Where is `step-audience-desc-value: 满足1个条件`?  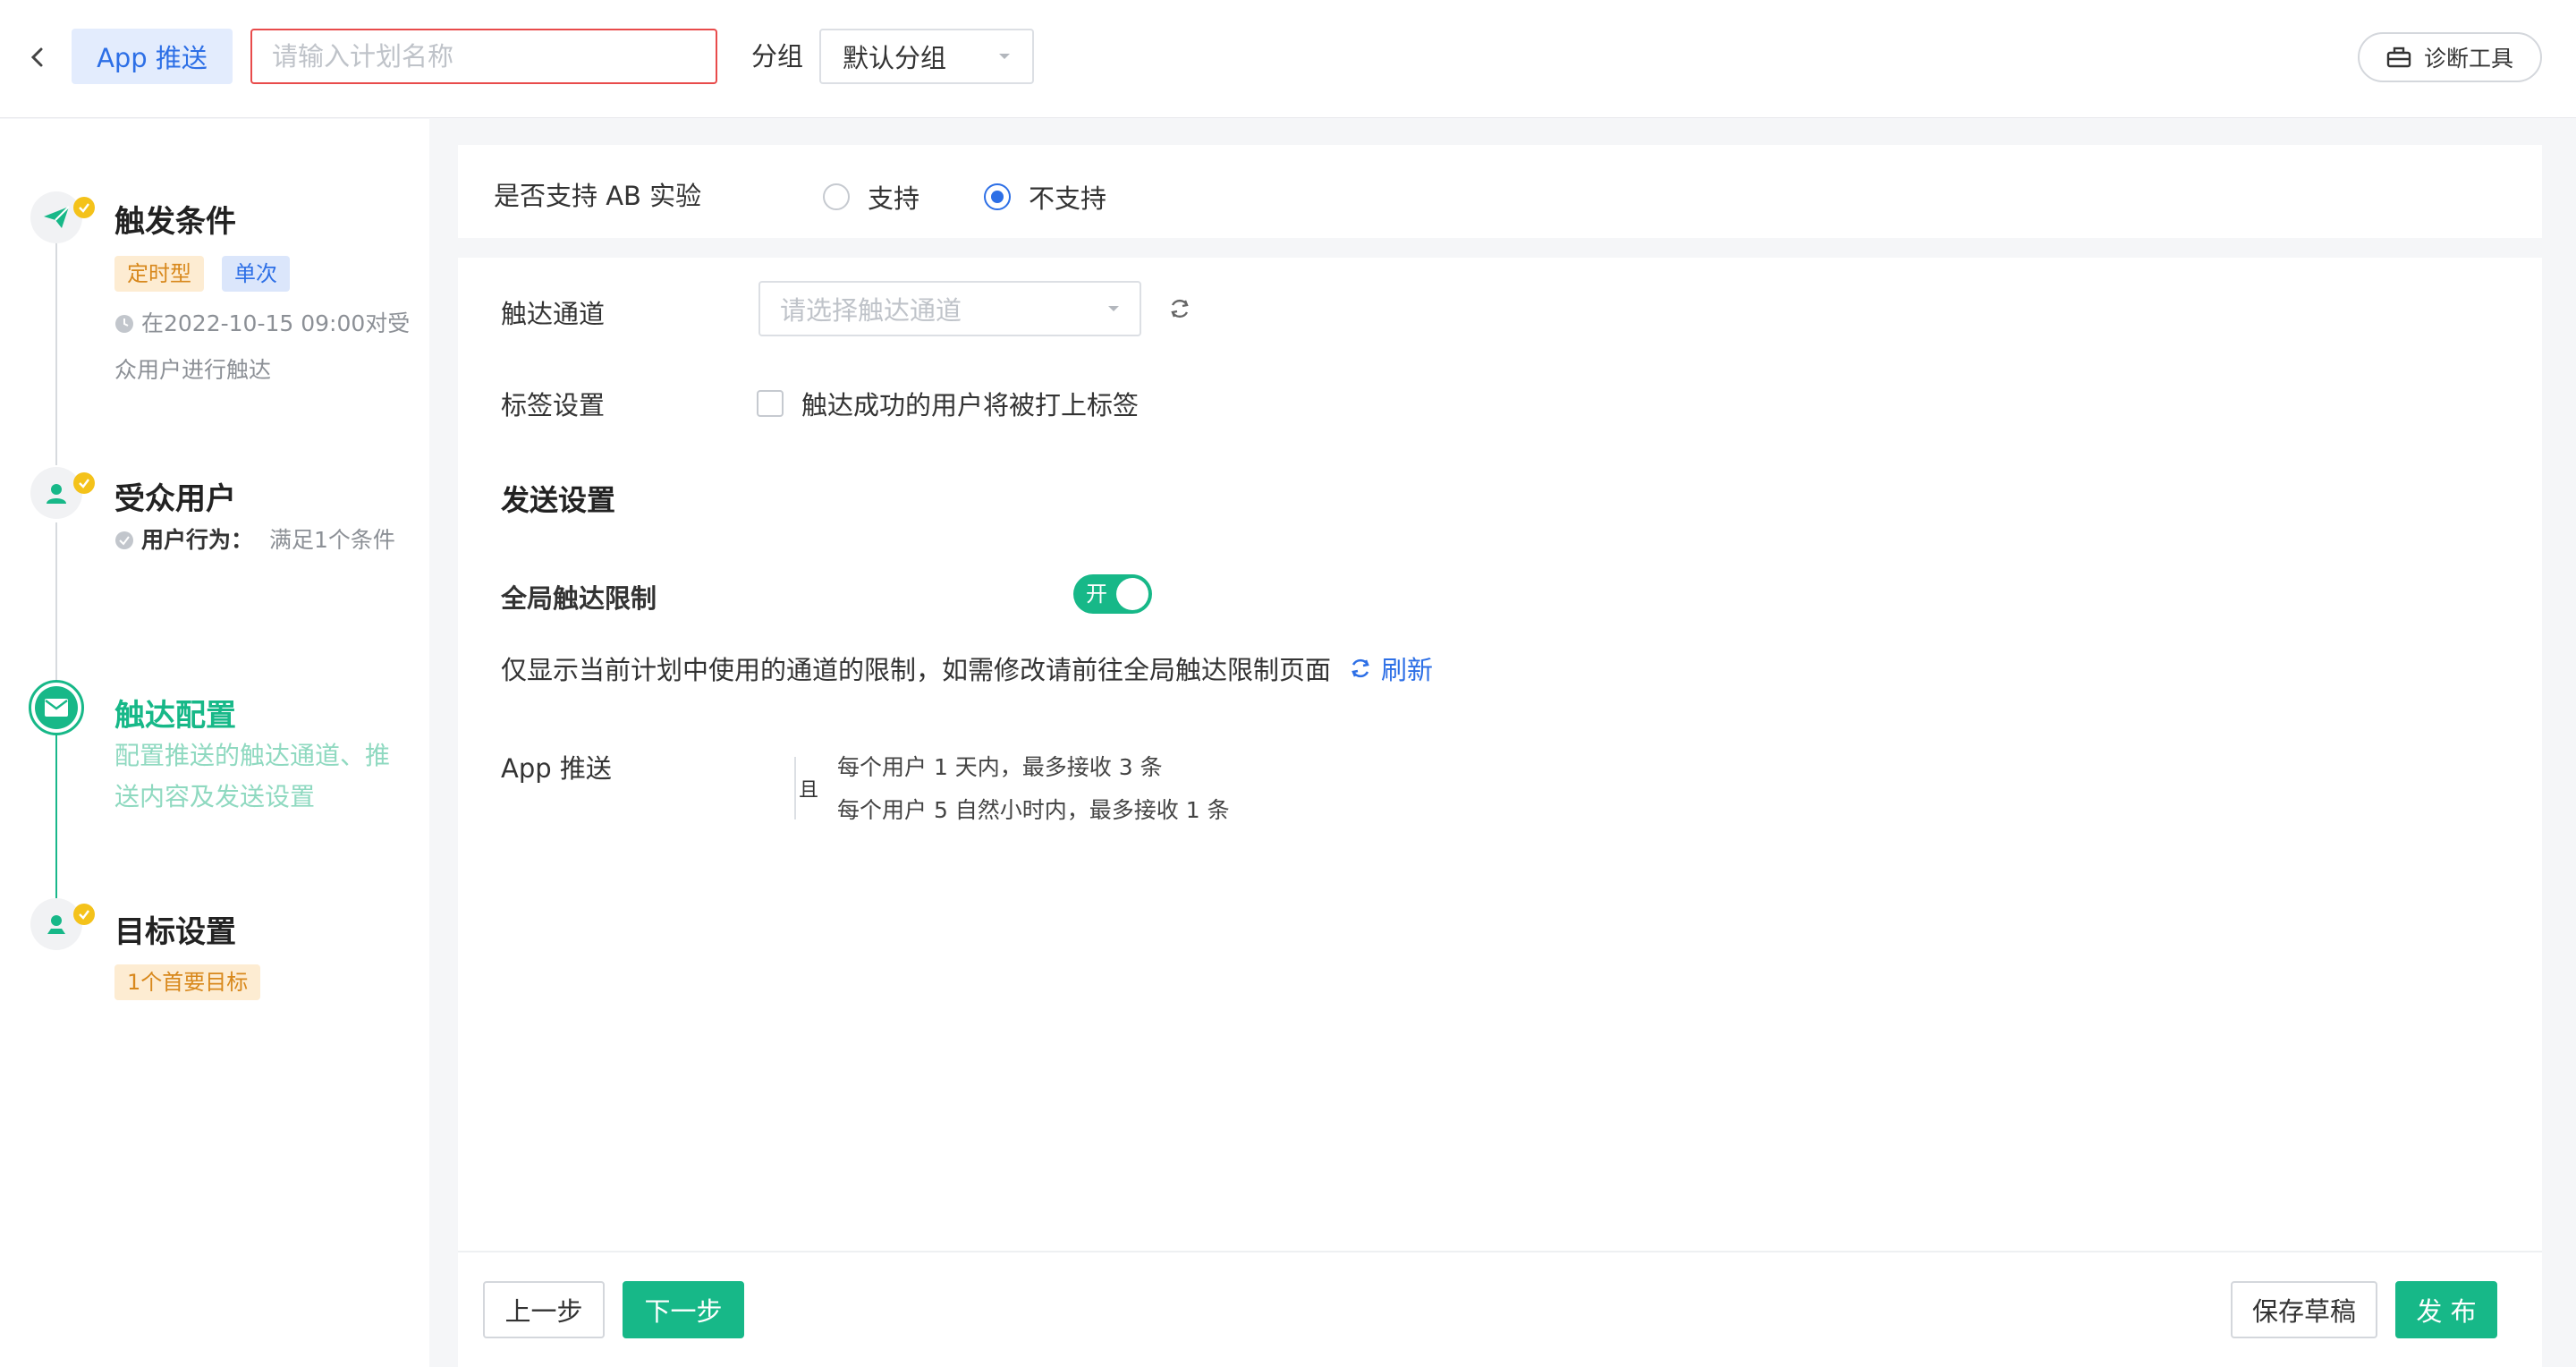 step-audience-desc-value: 满足1个条件 is located at coordinates (332, 540).